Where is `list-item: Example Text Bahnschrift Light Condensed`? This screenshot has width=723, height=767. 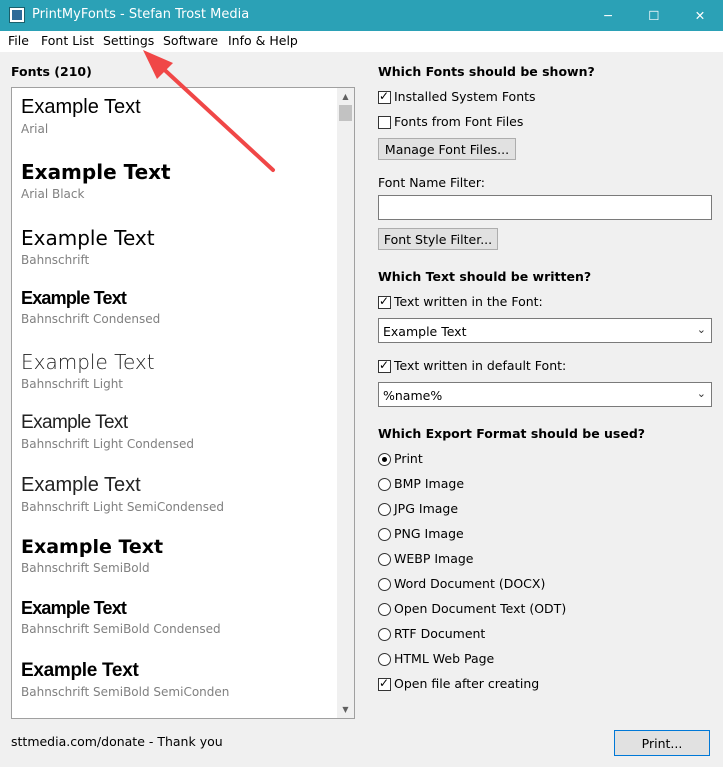 list-item: Example Text Bahnschrift Light Condensed is located at coordinates (107, 431).